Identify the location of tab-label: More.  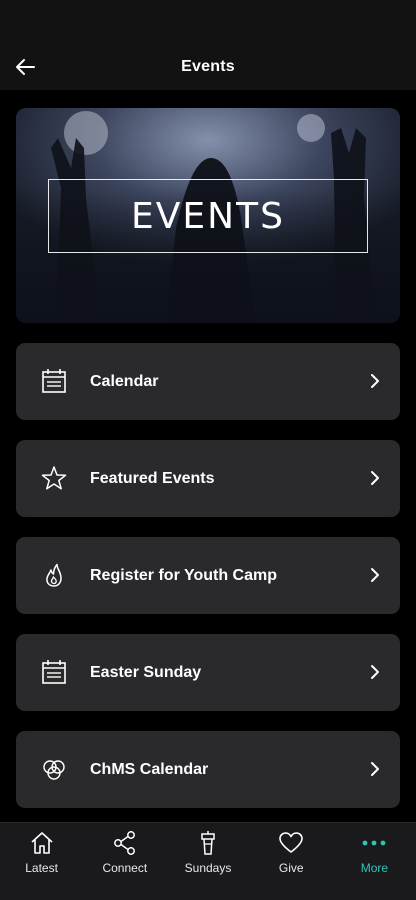
(374, 868).